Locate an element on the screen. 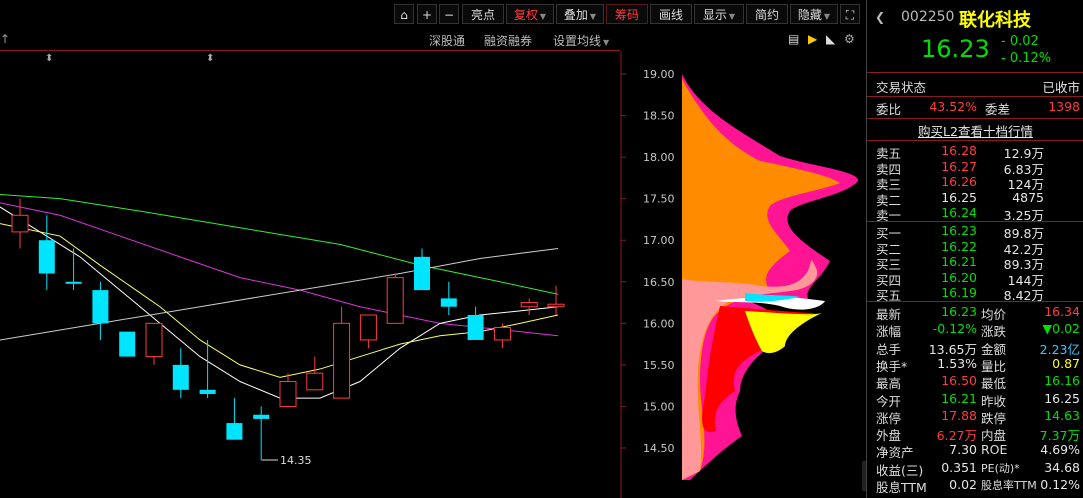  order-book-row: 买五 16.19 8.42万 is located at coordinates (975, 294).